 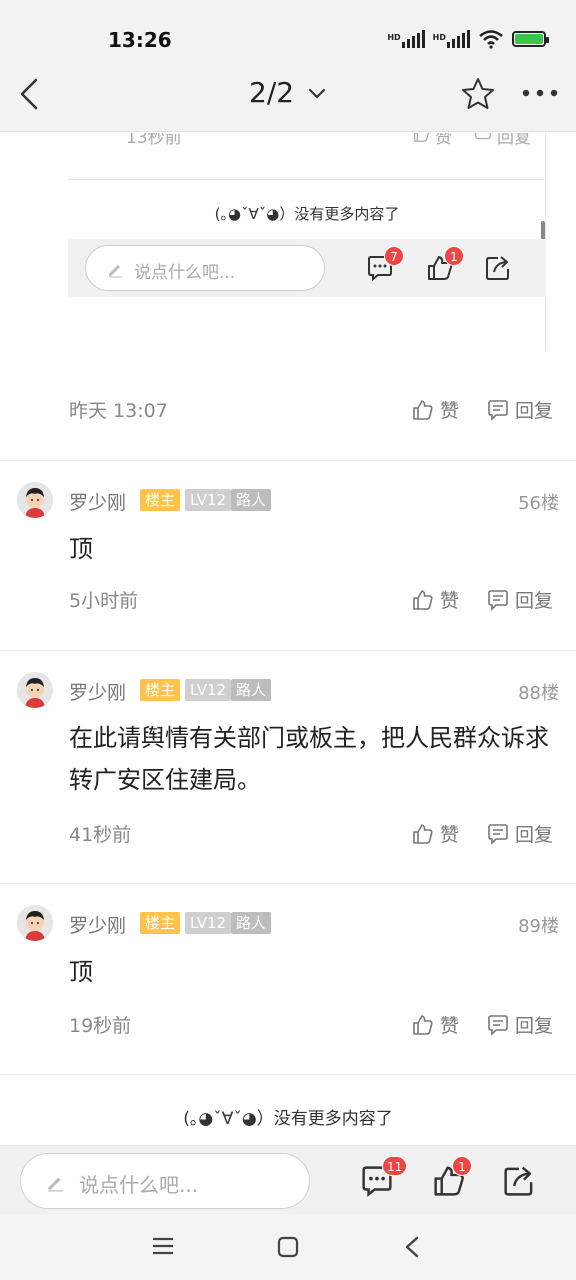 I want to click on no-more-content-text: (｡◕ˇ∀ˇ◕）没有更多内容了, so click(x=288, y=1119).